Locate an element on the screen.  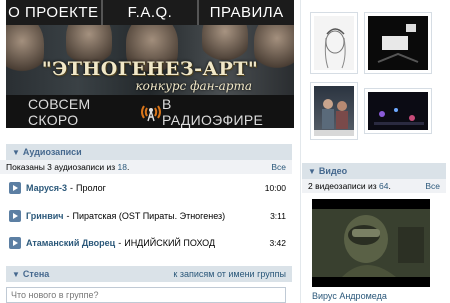
video-summary-bar: 2 видеозаписи из 64. Все is located at coordinates (374, 186).